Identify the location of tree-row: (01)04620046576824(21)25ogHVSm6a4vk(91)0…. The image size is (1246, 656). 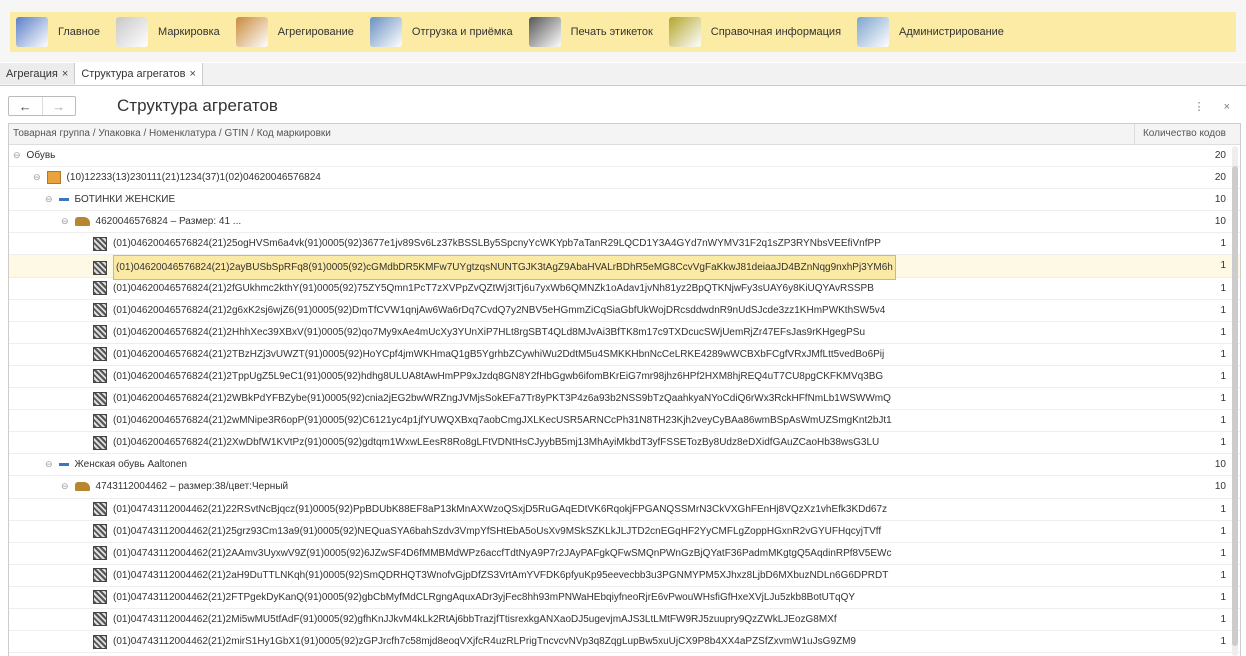
(624, 244).